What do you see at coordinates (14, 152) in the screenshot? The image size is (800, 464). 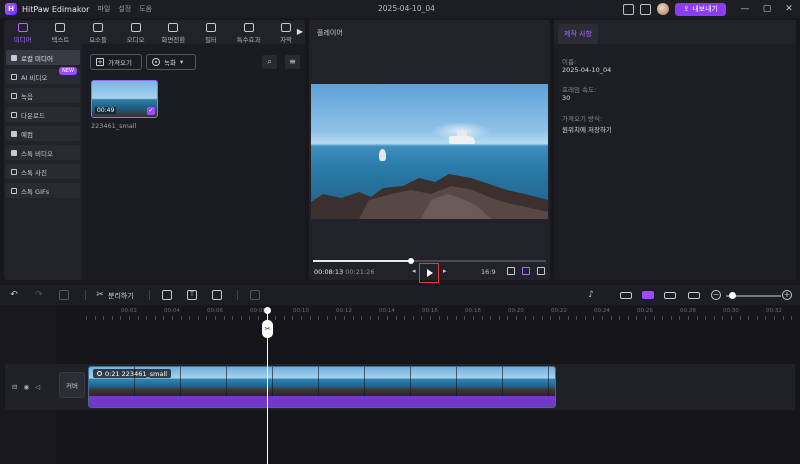 I see `stock-video-icon` at bounding box center [14, 152].